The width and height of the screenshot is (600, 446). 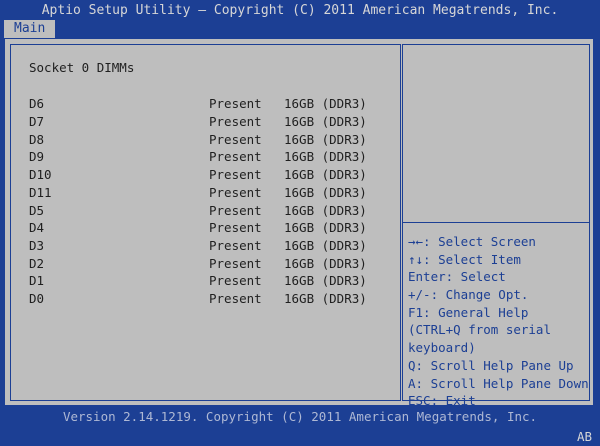 I want to click on help-change-opt: +/-: Change Opt., so click(x=468, y=295).